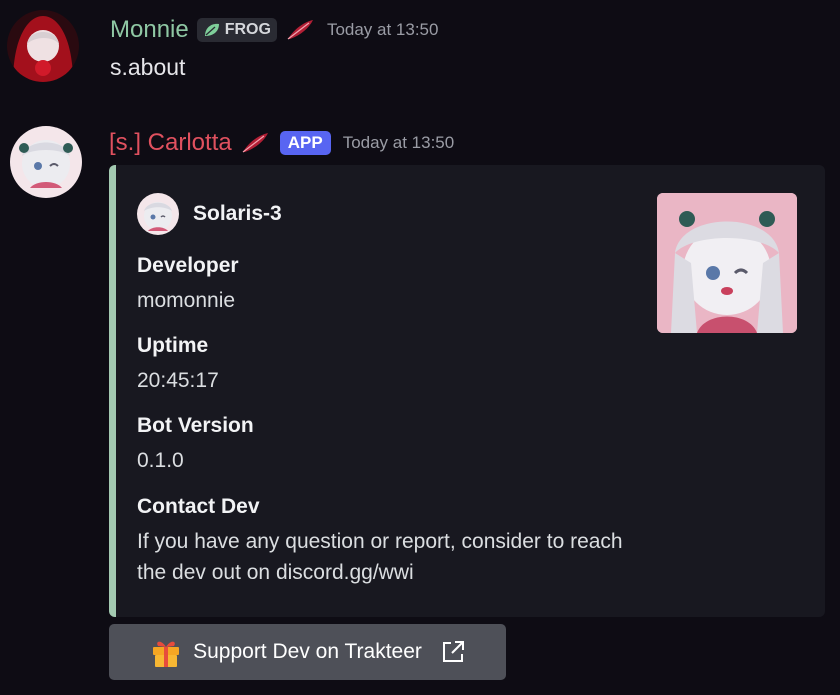  What do you see at coordinates (211, 29) in the screenshot?
I see `leaf-icon` at bounding box center [211, 29].